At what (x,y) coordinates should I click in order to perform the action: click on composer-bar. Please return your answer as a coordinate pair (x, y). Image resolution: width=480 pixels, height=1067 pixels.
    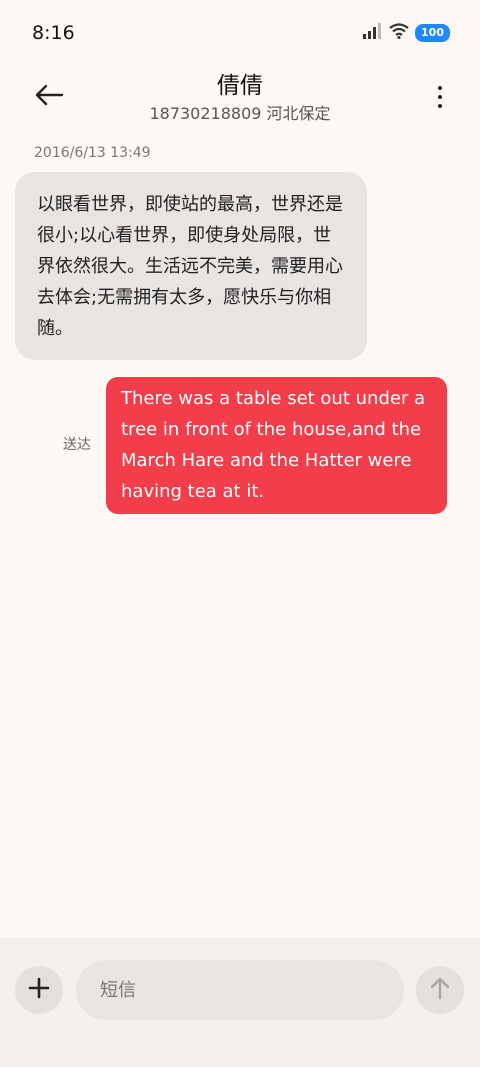
    Looking at the image, I should click on (240, 1002).